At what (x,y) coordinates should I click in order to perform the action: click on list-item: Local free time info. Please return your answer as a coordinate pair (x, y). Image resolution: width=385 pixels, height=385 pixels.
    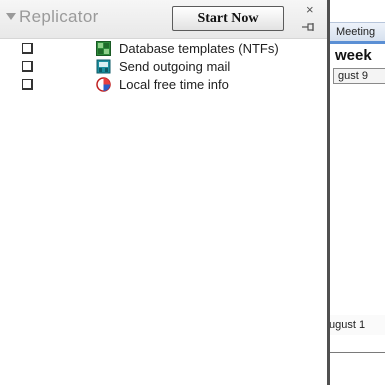
    Looking at the image, I should click on (163, 85).